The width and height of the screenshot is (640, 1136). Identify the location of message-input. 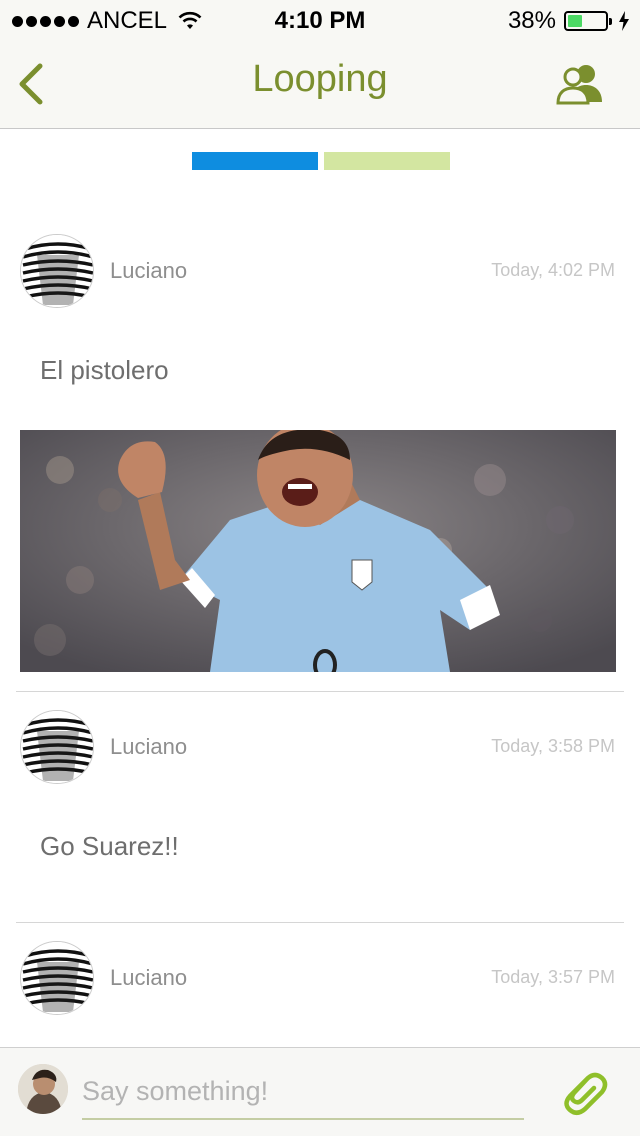
(303, 1092).